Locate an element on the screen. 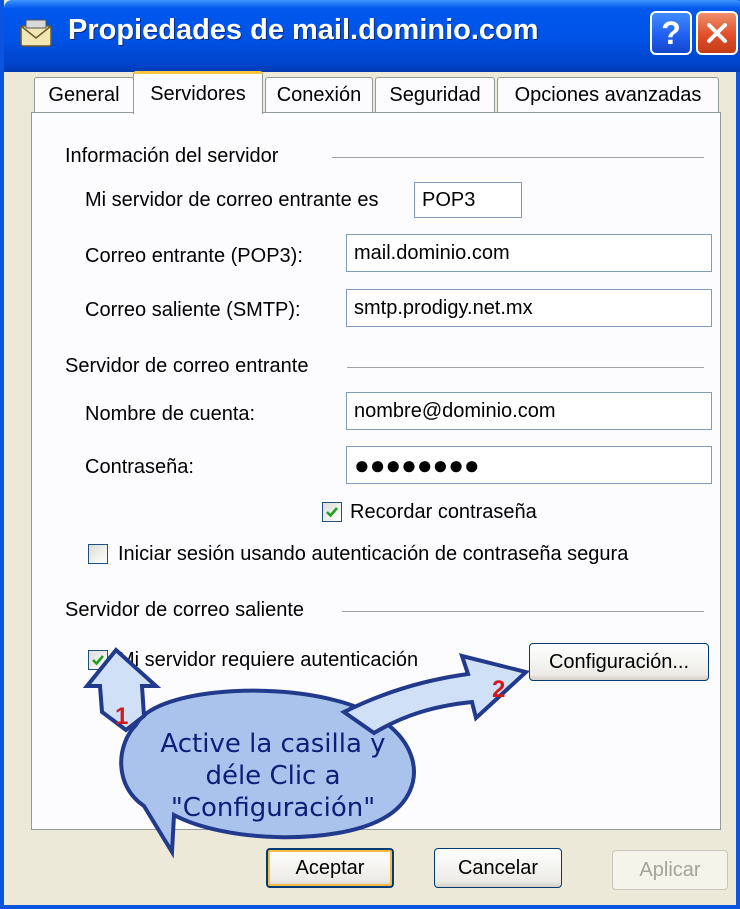  callout-line-2: déle Clic a is located at coordinates (273, 776).